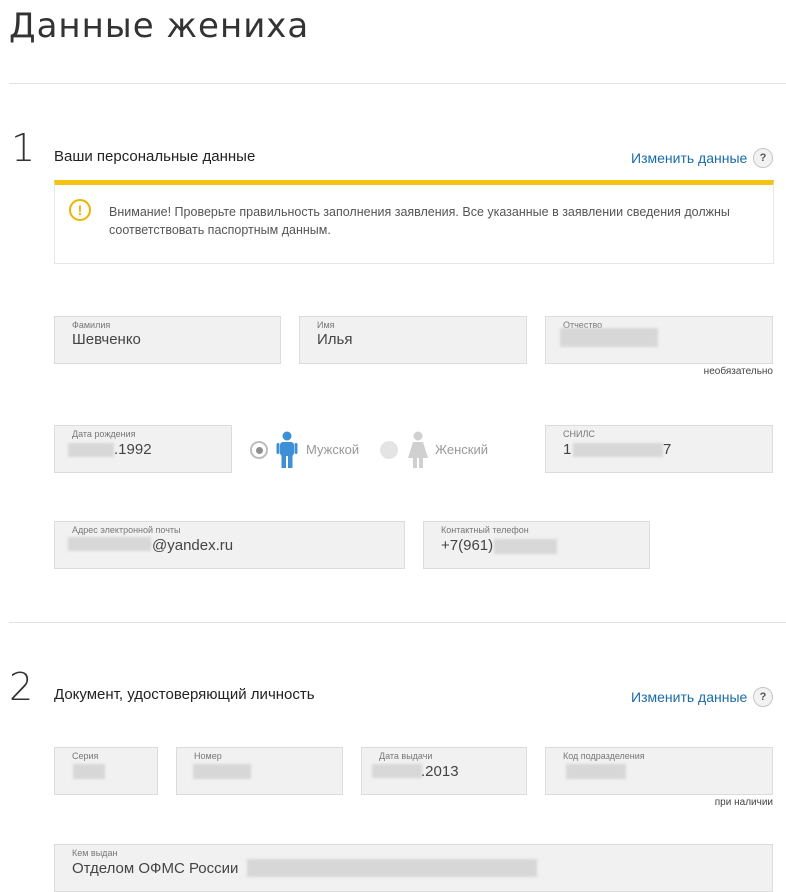  What do you see at coordinates (413, 340) in the screenshot?
I see `name-field: Имя Илья` at bounding box center [413, 340].